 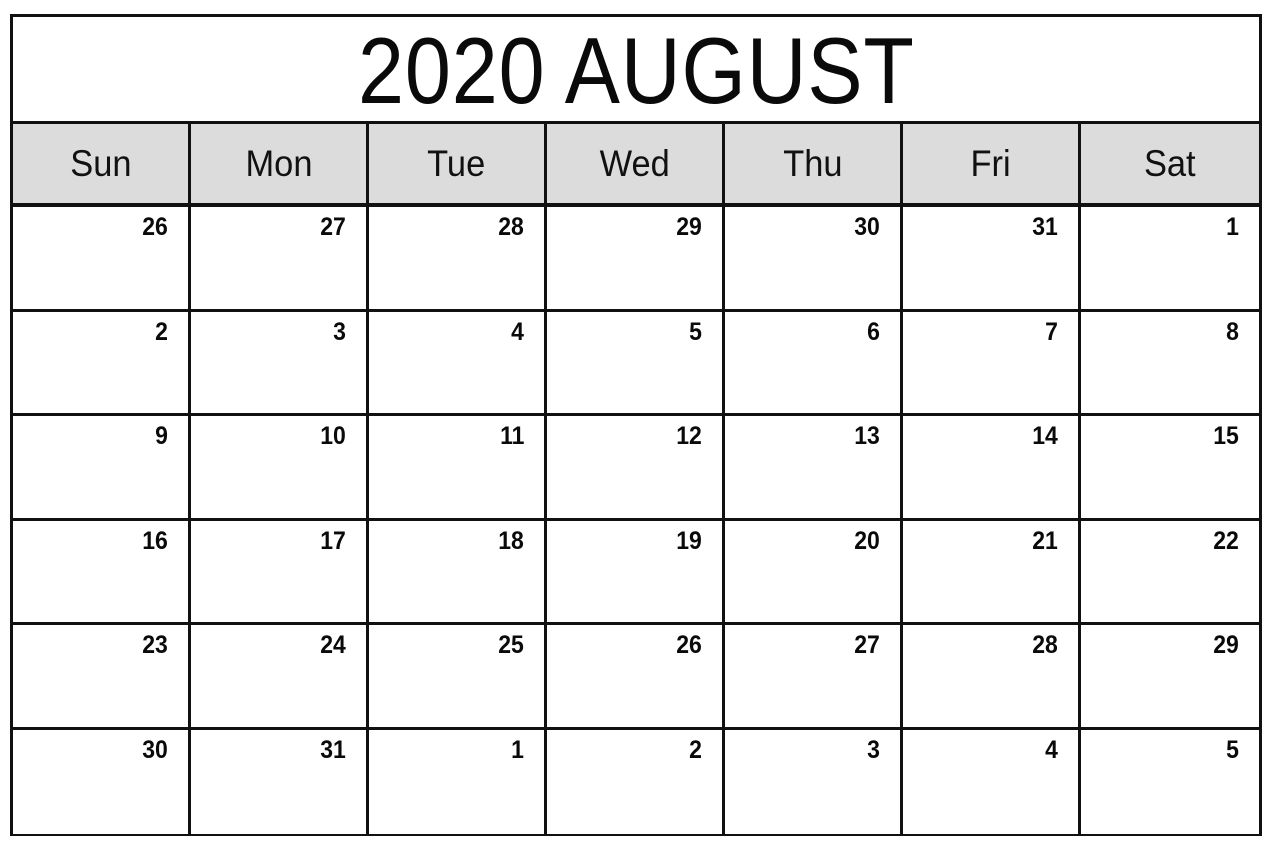 I want to click on weekday-label: Fri, so click(x=990, y=163).